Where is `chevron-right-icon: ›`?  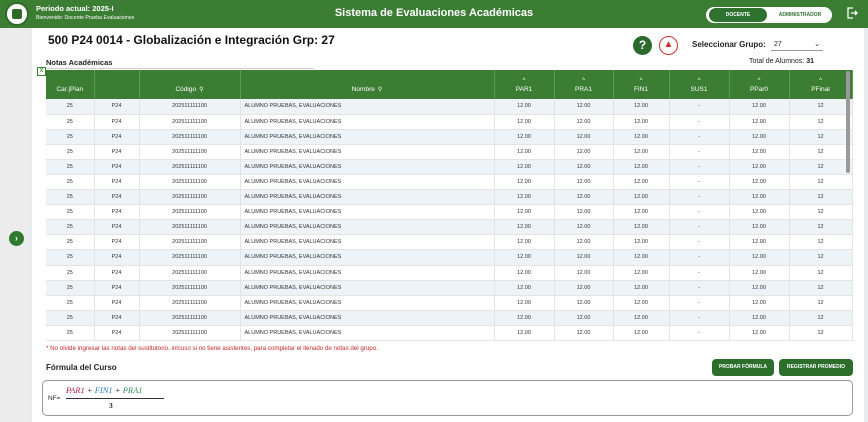
chevron-right-icon: › is located at coordinates (16, 238).